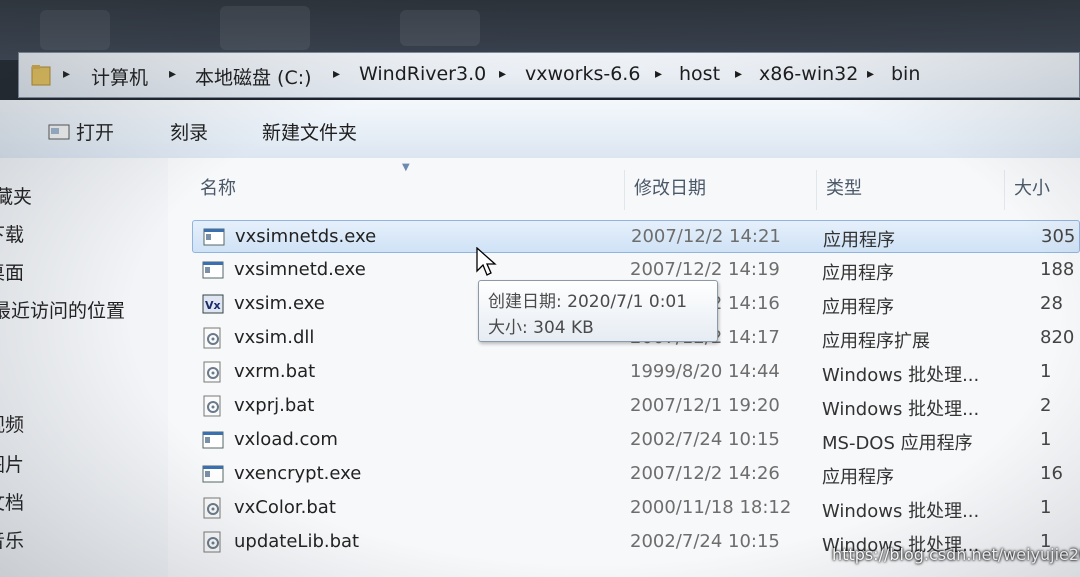 The height and width of the screenshot is (577, 1080). What do you see at coordinates (306, 236) in the screenshot?
I see `file-name: vxsimnetds.exe` at bounding box center [306, 236].